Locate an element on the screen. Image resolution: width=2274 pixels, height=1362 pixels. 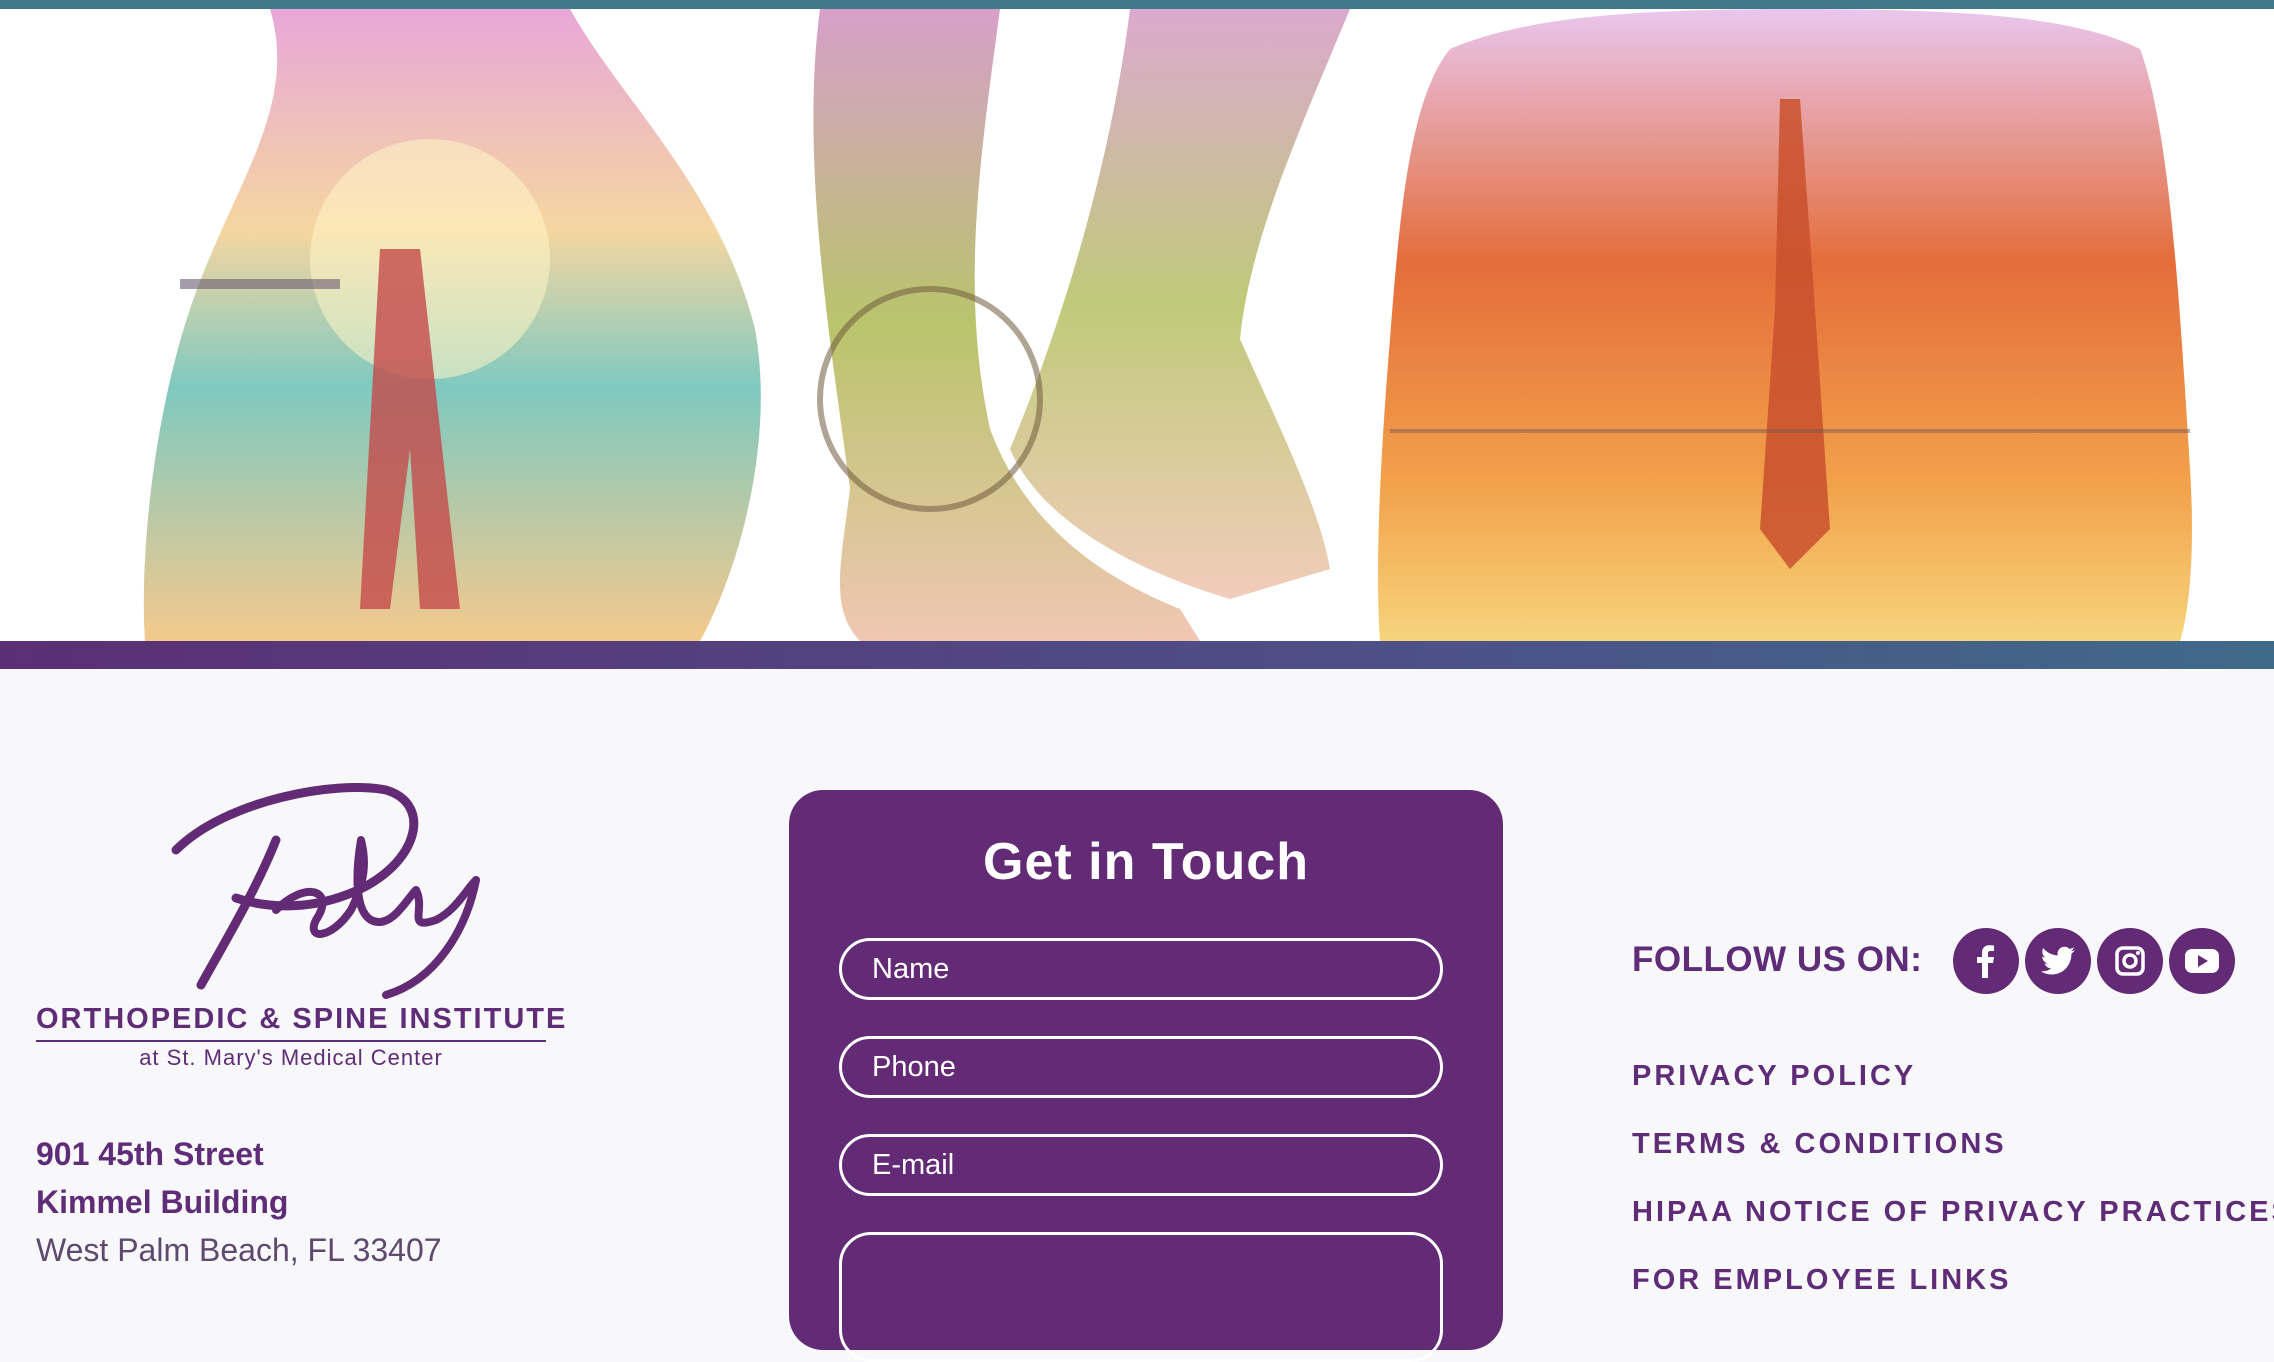
follow-us-label: FOLLOW US ON: is located at coordinates (1777, 959).